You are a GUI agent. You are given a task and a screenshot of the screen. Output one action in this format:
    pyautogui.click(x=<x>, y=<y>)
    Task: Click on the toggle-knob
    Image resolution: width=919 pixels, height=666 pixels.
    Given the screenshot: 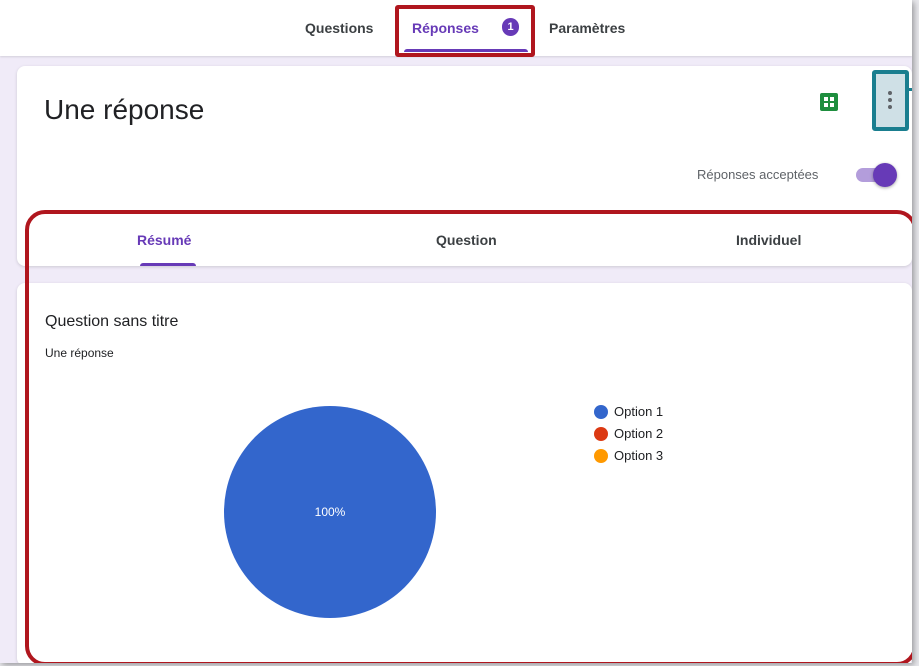 What is the action you would take?
    pyautogui.click(x=885, y=175)
    